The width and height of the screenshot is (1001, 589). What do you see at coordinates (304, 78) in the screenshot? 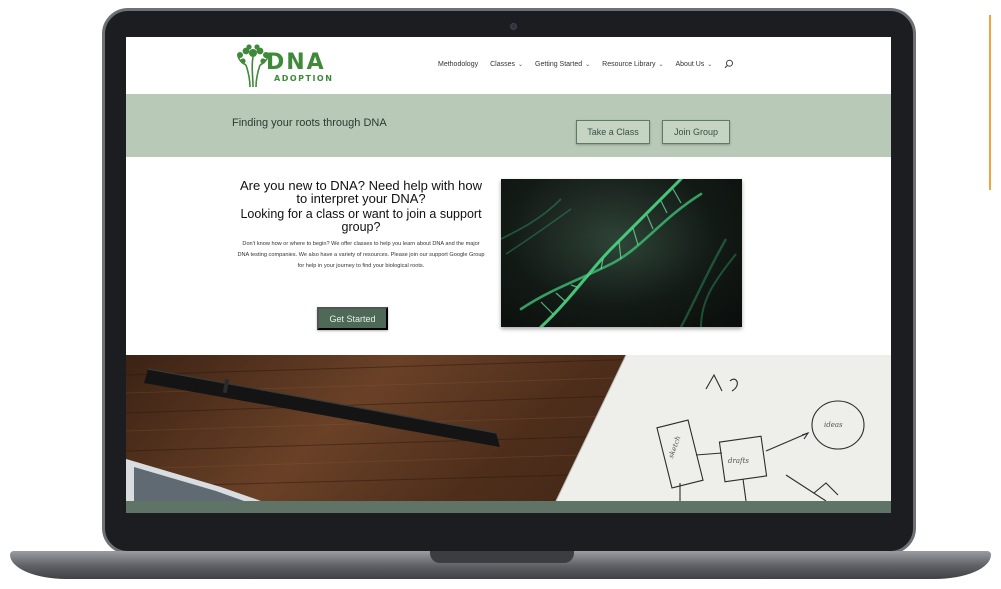
I see `logo-subtitle: ADOPTION` at bounding box center [304, 78].